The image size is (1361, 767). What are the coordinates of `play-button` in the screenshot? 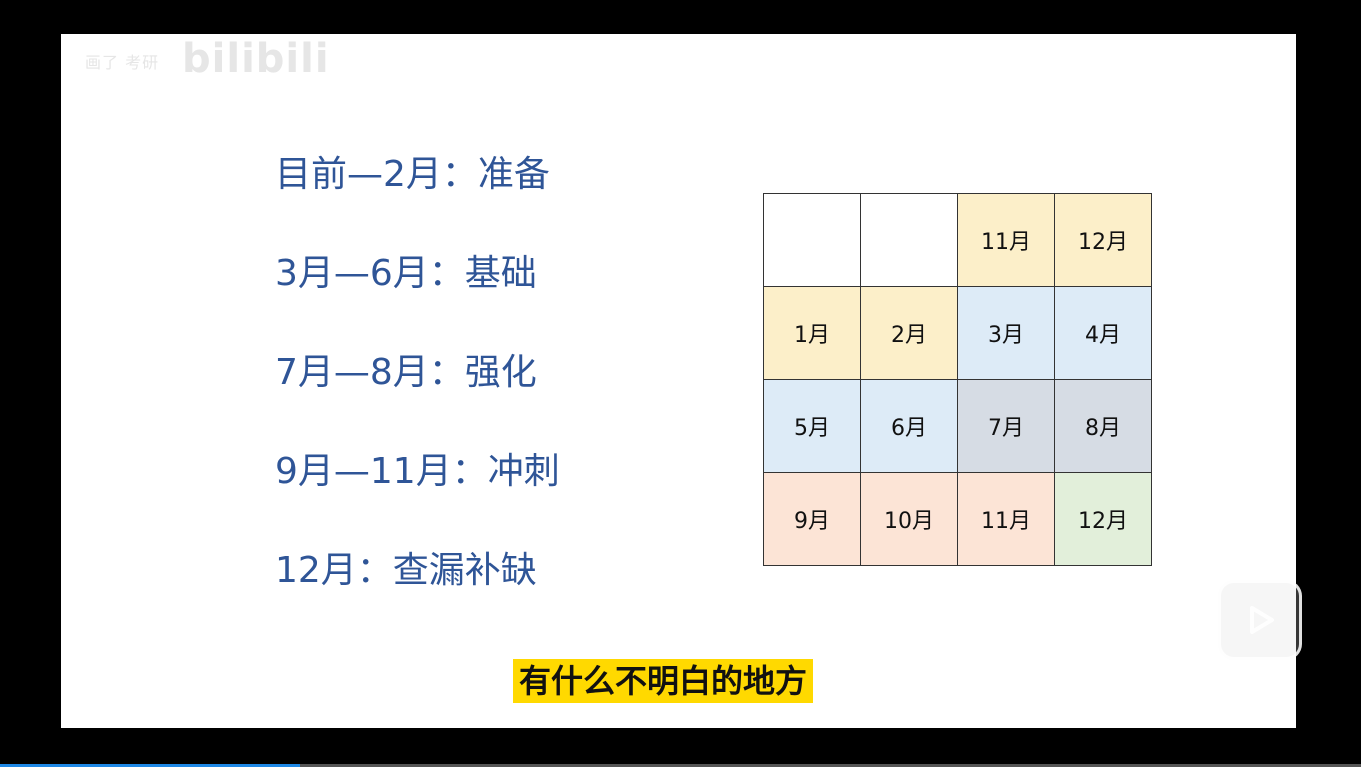 It's located at (1260, 620).